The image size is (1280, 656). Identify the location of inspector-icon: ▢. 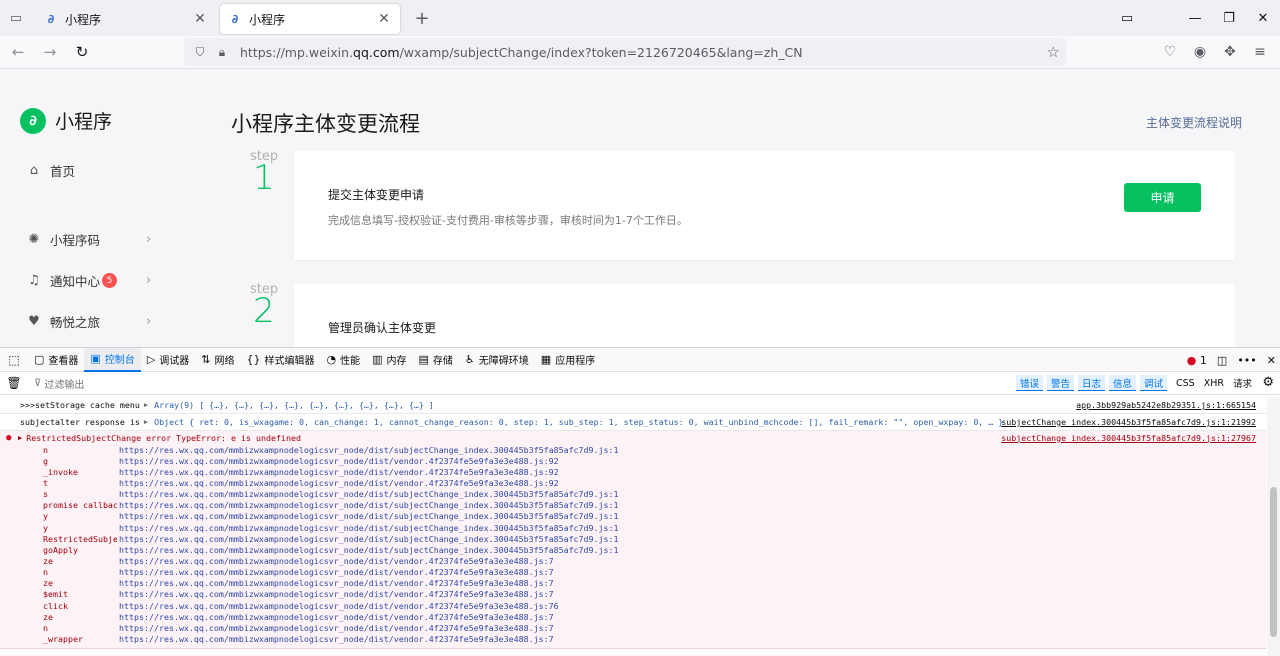
(39, 359).